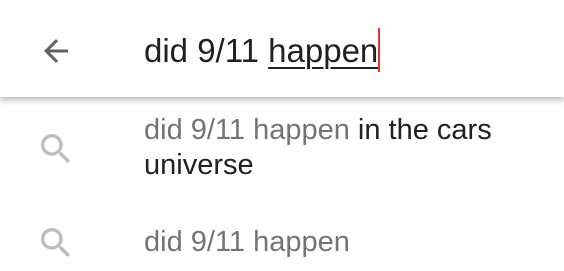 The width and height of the screenshot is (564, 271). What do you see at coordinates (323, 50) in the screenshot?
I see `search-query-composing-text: happen` at bounding box center [323, 50].